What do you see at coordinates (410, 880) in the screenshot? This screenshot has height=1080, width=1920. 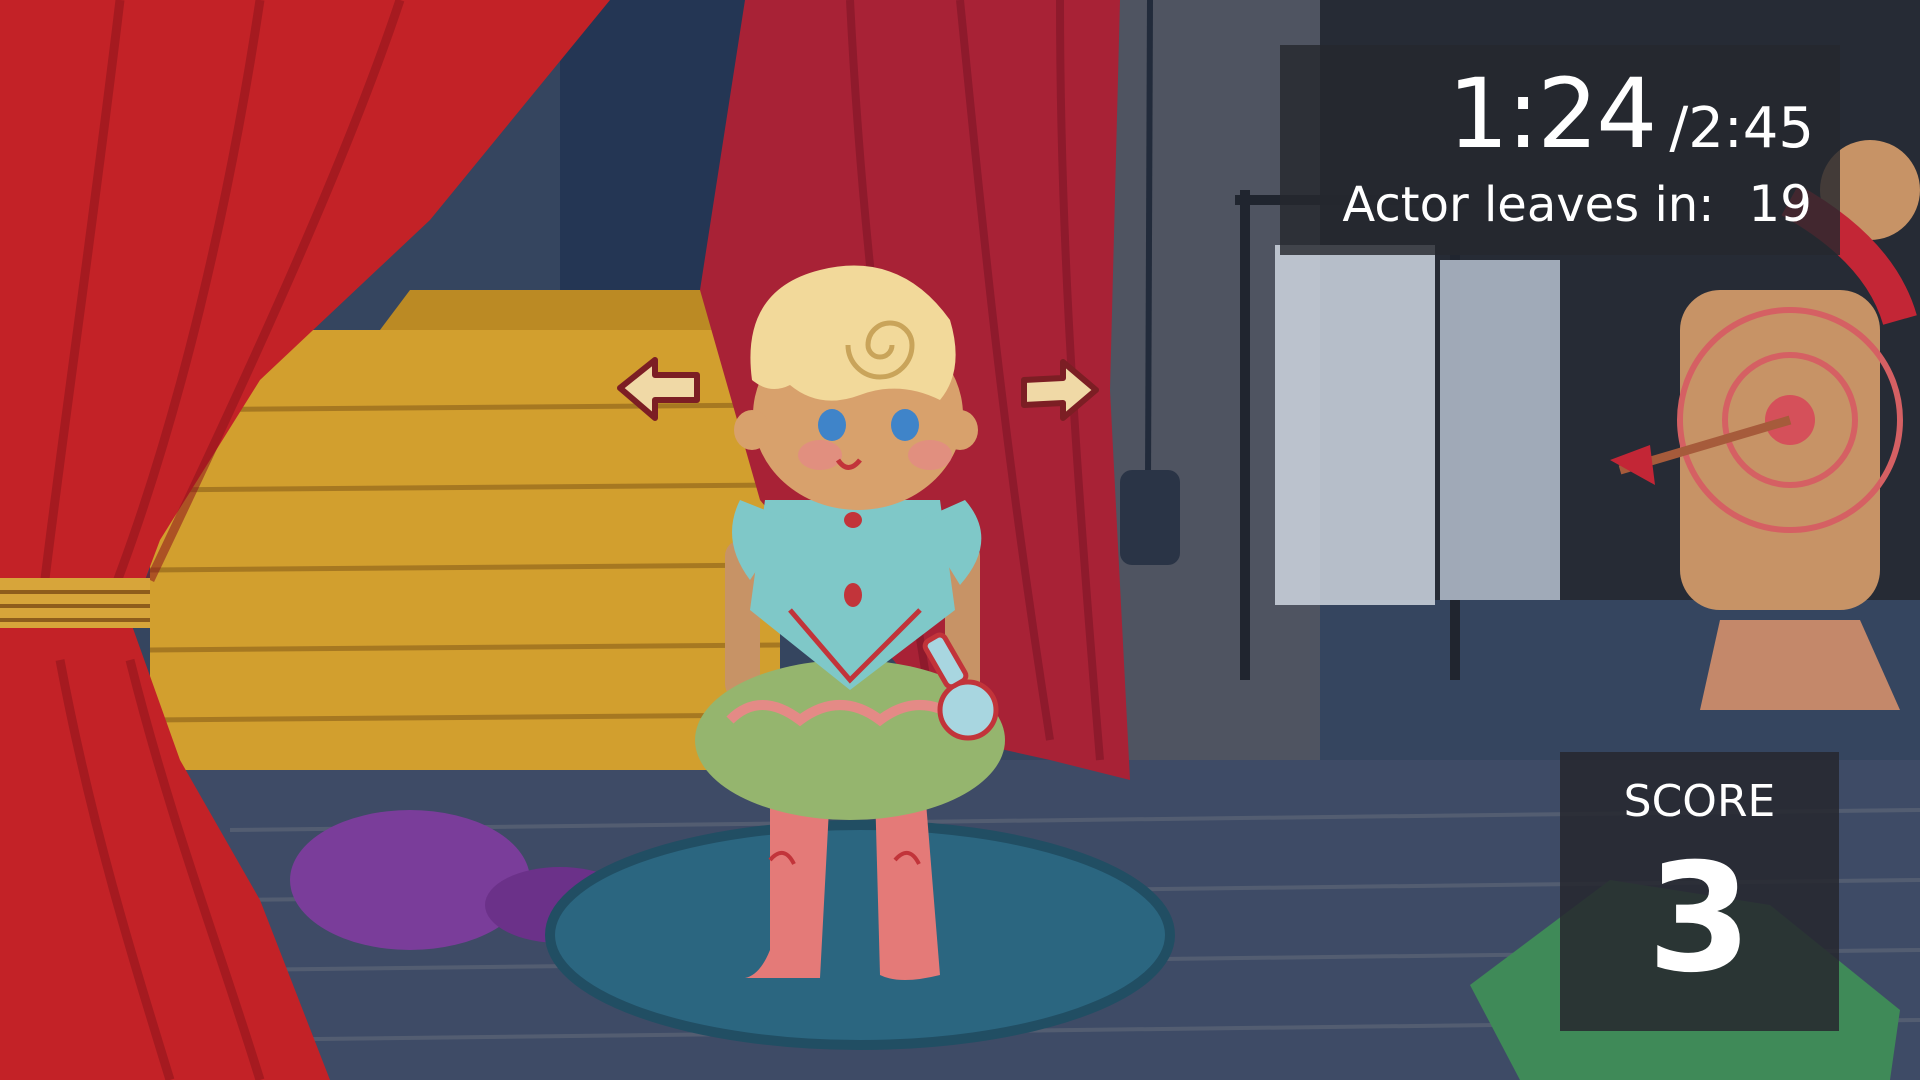 I see `purple-cap-prop` at bounding box center [410, 880].